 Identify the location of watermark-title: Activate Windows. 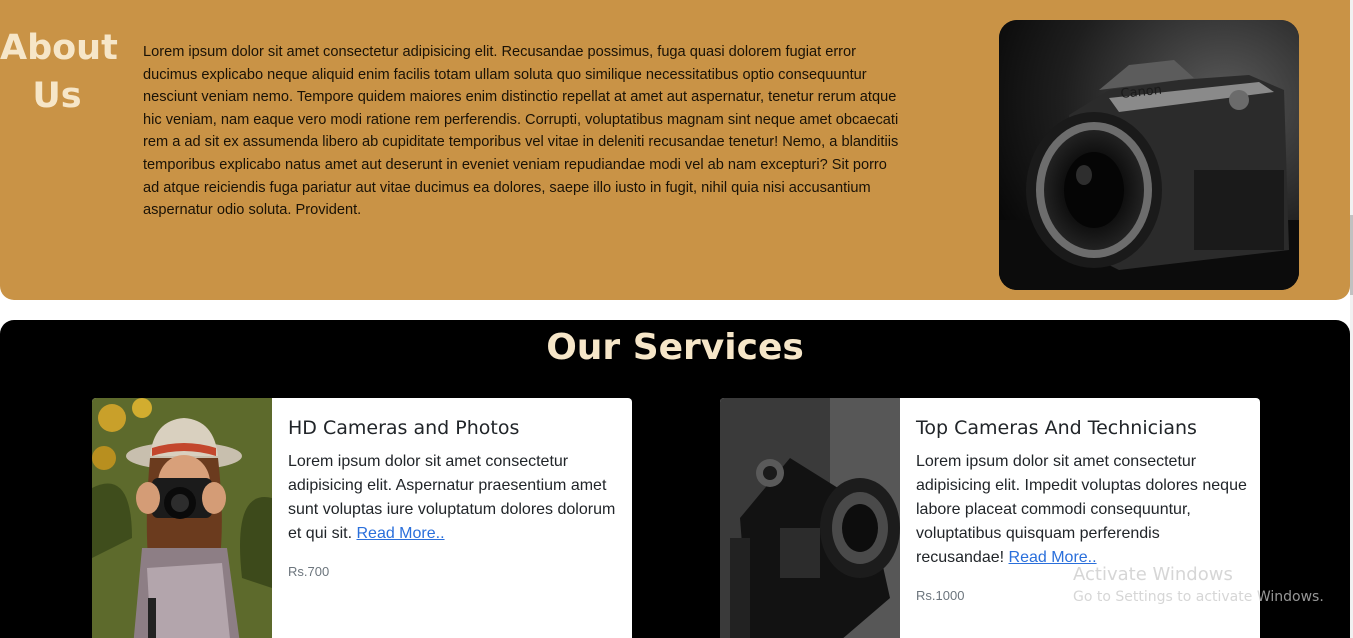
(1153, 574).